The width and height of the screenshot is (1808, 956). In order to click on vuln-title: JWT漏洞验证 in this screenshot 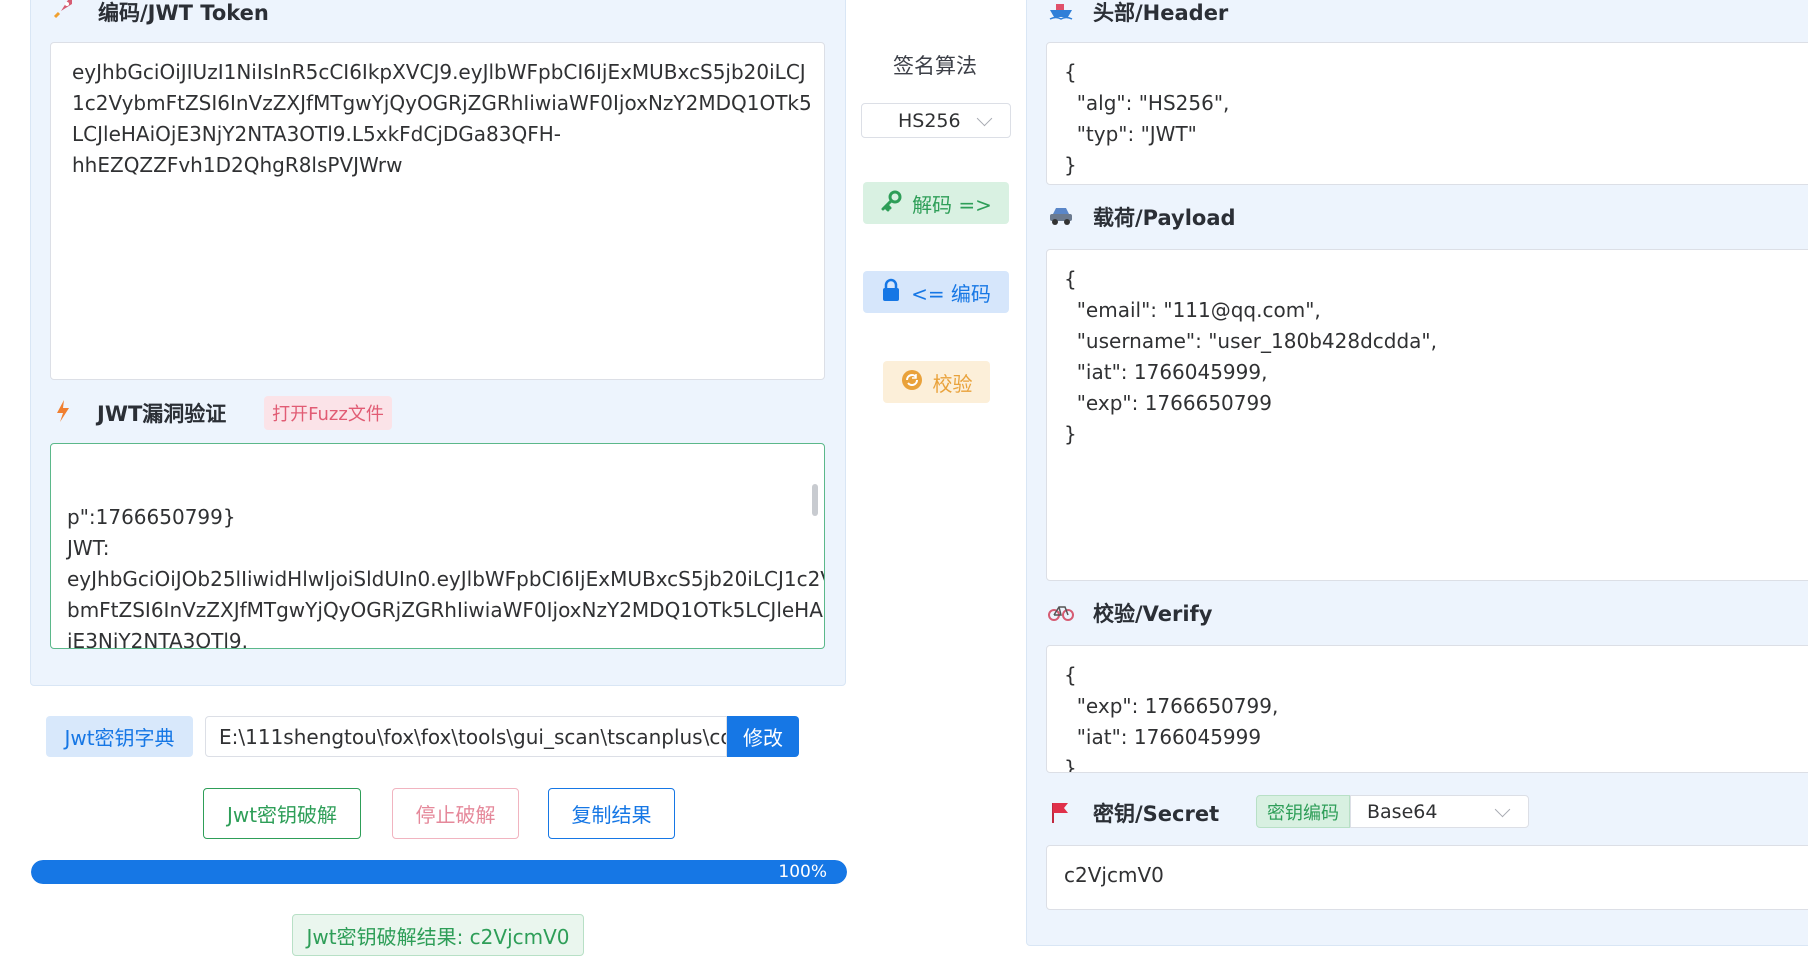, I will do `click(162, 414)`.